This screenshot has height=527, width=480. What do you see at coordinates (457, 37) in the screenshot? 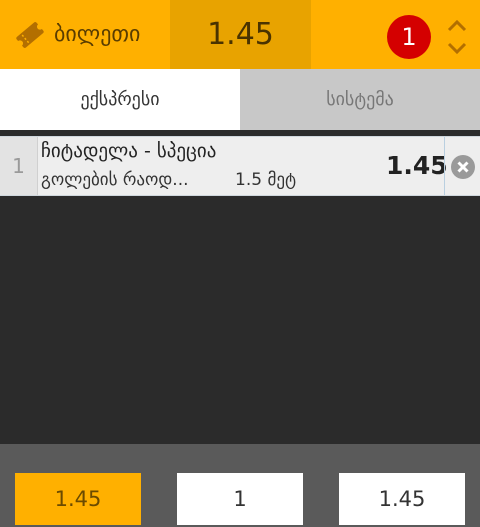
I see `chevron-up-down-icon` at bounding box center [457, 37].